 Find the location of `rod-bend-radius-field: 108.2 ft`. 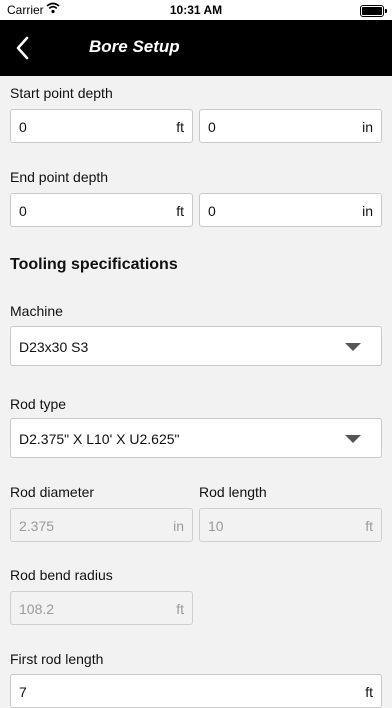

rod-bend-radius-field: 108.2 ft is located at coordinates (101, 608).